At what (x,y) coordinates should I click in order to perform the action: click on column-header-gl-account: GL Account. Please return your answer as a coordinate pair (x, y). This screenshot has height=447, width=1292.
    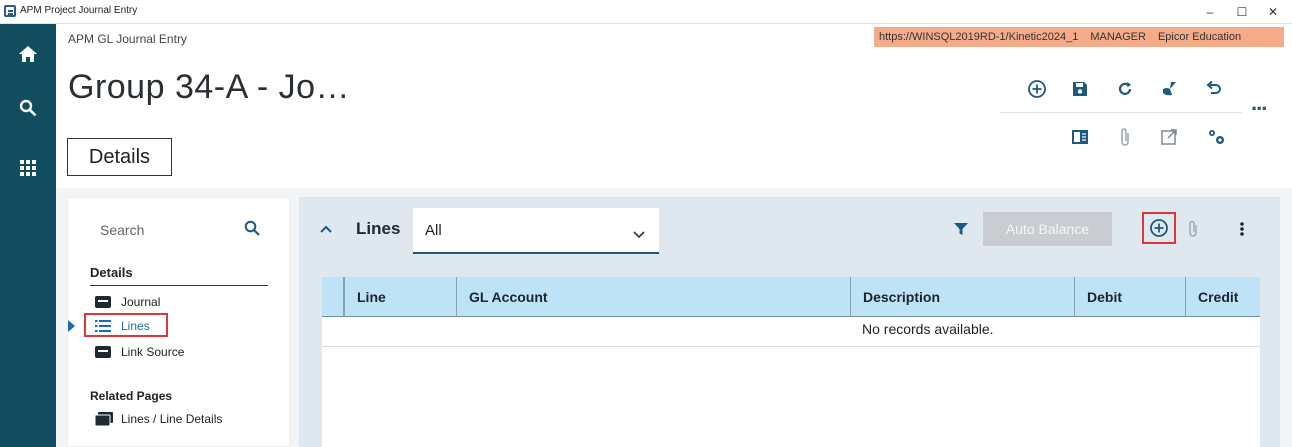
    Looking at the image, I should click on (653, 297).